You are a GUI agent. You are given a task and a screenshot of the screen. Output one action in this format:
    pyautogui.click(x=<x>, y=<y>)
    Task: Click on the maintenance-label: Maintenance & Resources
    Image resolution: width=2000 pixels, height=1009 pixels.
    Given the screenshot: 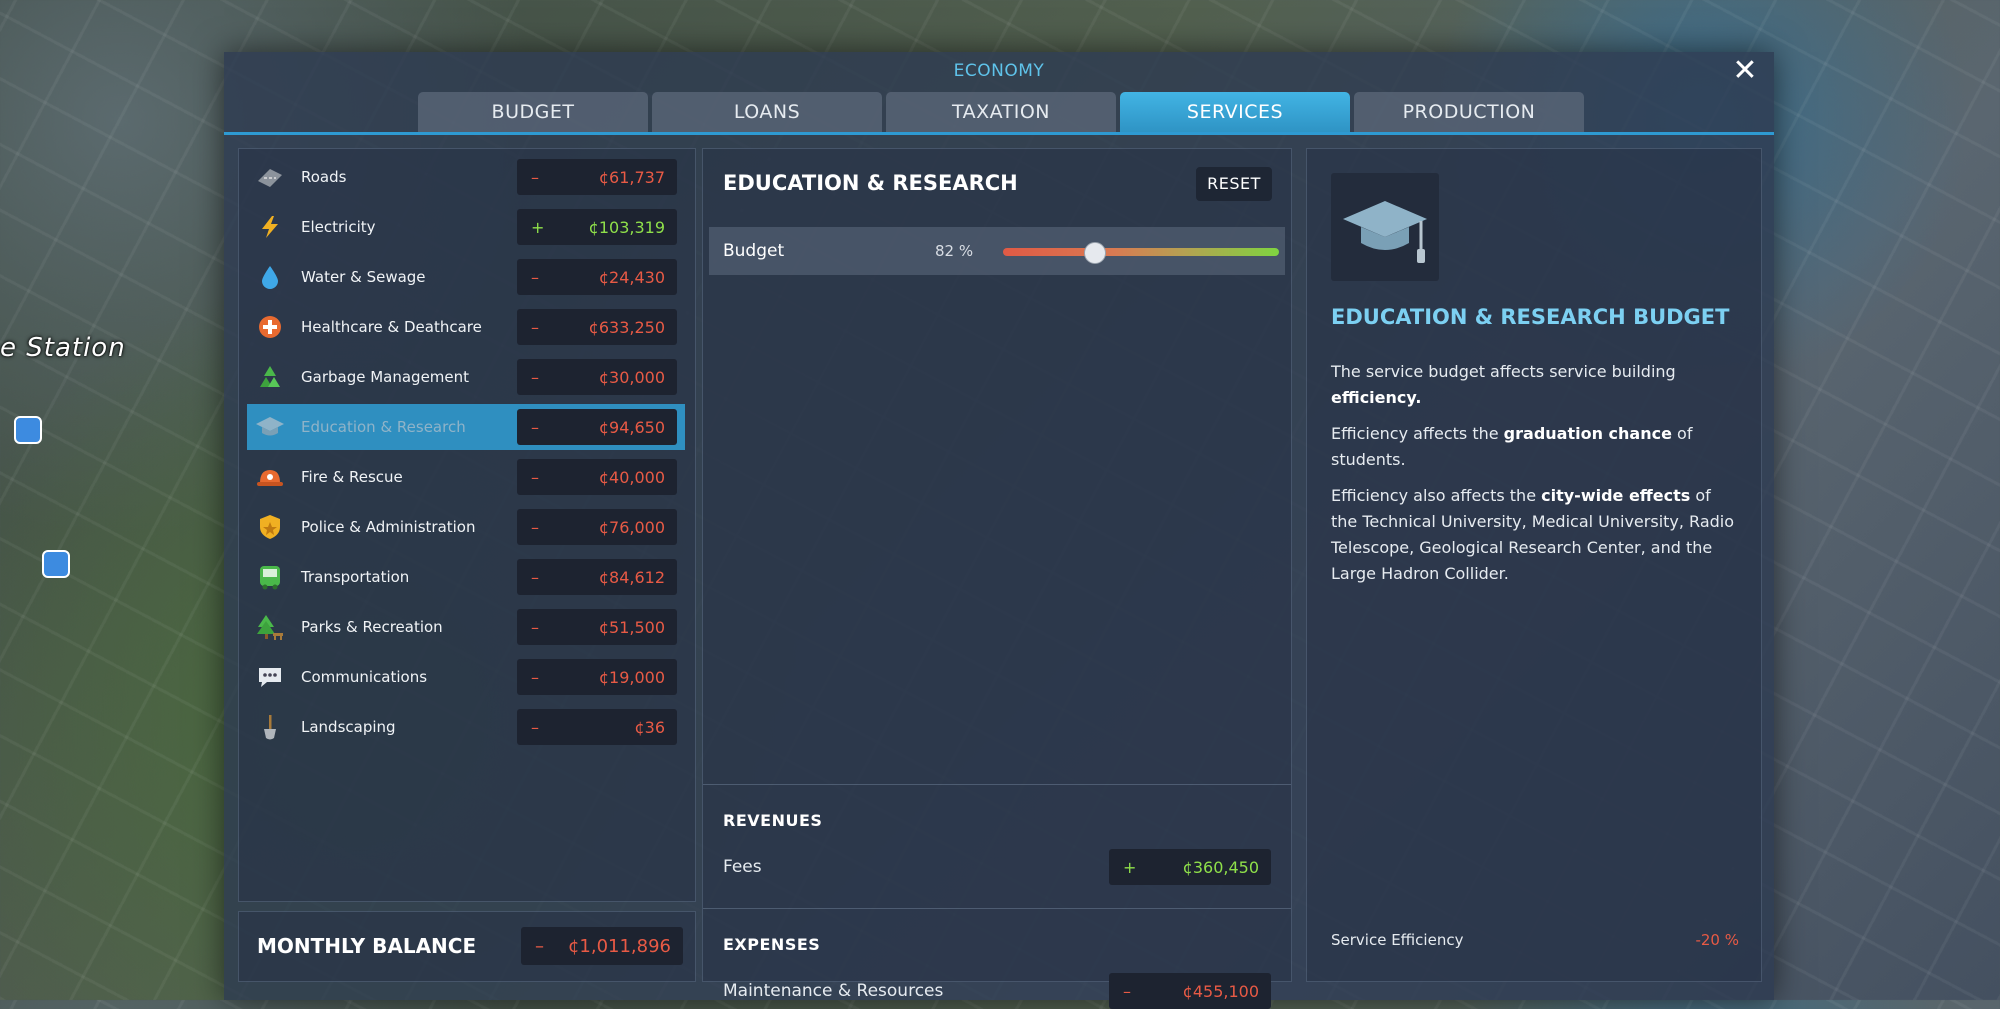 What is the action you would take?
    pyautogui.click(x=833, y=991)
    